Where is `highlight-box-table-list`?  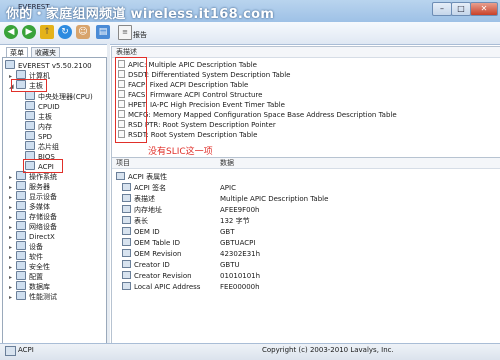 highlight-box-table-list is located at coordinates (131, 100).